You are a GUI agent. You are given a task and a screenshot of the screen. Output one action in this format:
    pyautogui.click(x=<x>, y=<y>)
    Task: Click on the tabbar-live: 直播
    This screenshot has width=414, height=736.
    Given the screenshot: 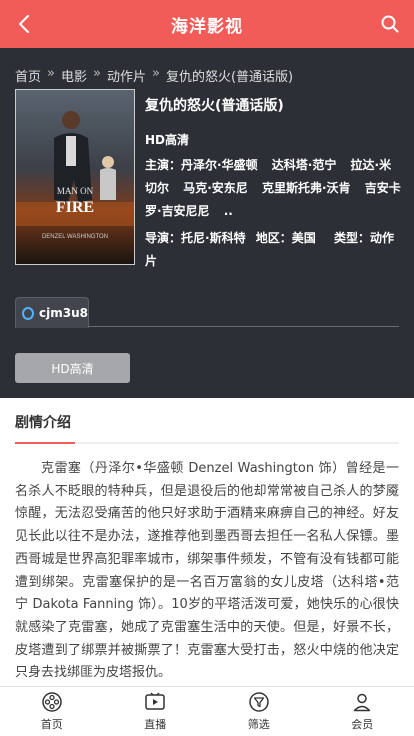 What is the action you would take?
    pyautogui.click(x=156, y=711)
    